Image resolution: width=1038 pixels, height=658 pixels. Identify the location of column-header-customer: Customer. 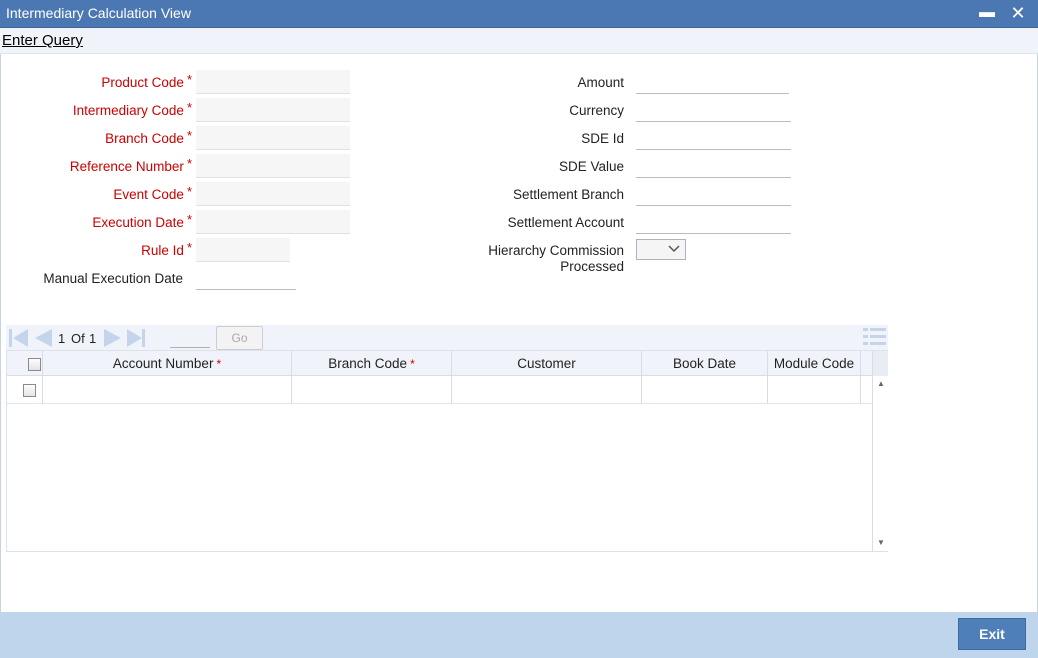
(547, 363).